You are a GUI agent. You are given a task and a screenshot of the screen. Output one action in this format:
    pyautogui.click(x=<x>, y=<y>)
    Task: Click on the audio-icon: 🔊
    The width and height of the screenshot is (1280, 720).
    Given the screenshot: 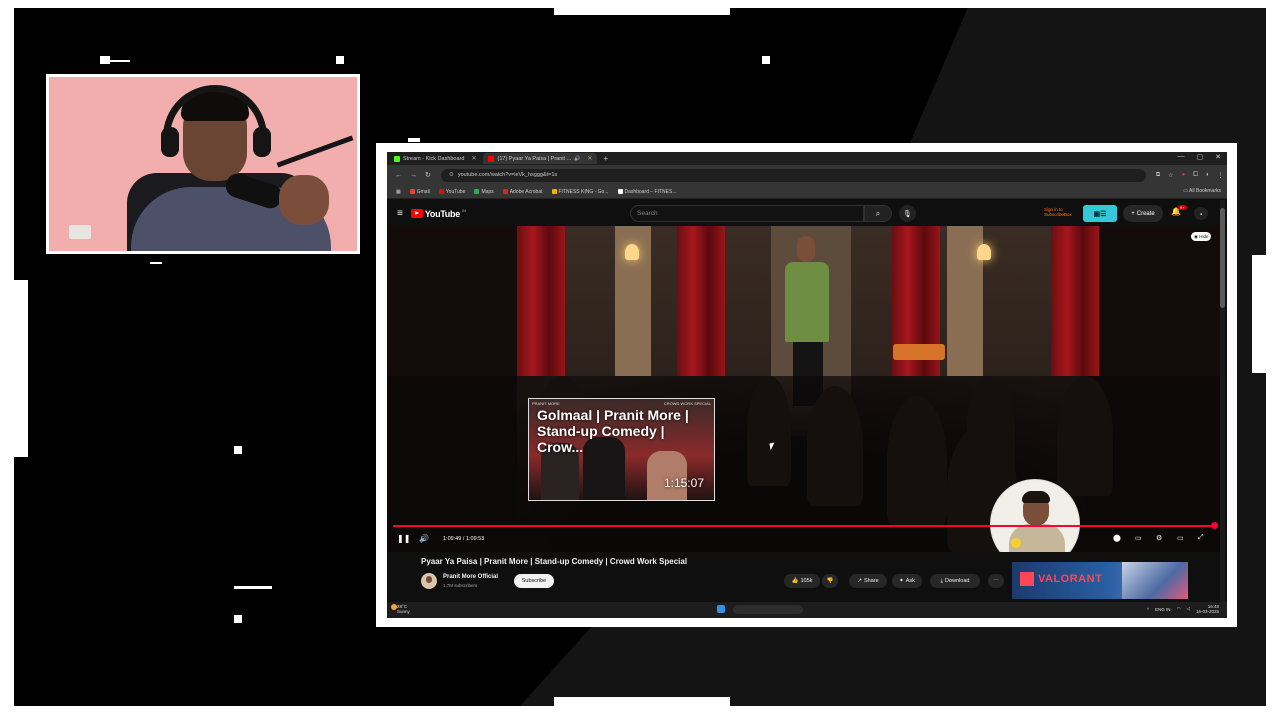 What is the action you would take?
    pyautogui.click(x=577, y=159)
    